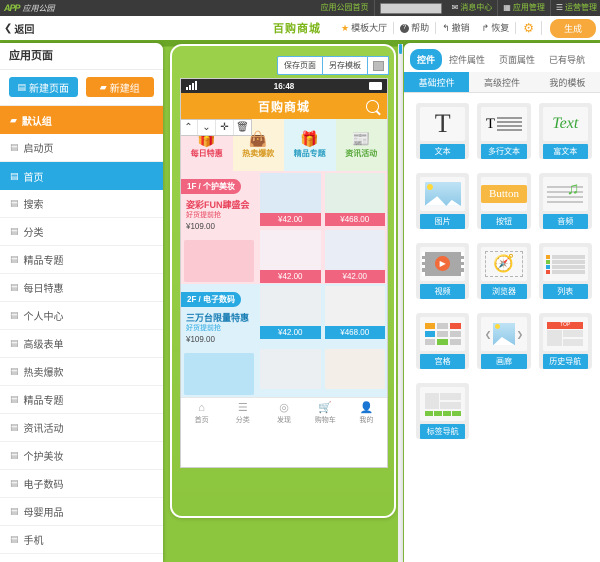 Image resolution: width=600 pixels, height=562 pixels. What do you see at coordinates (81, 176) in the screenshot?
I see `sidebar-item-2: ▤ 首页` at bounding box center [81, 176].